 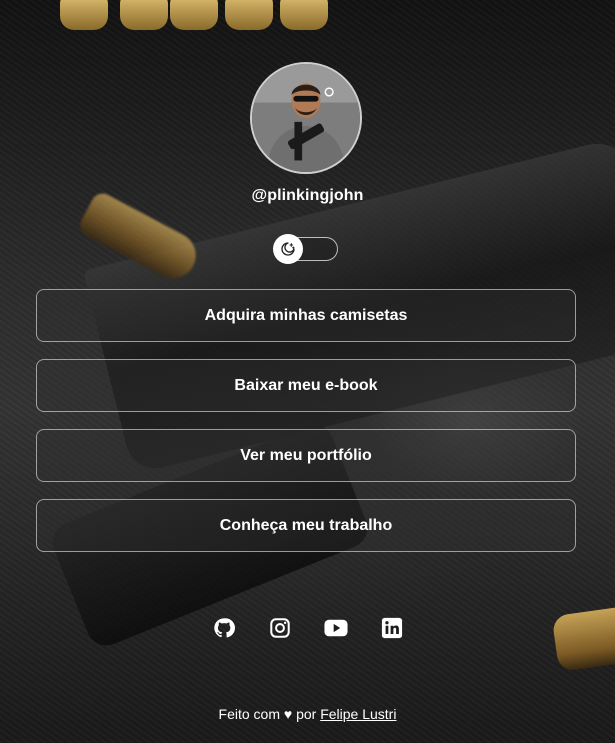 What do you see at coordinates (305, 249) in the screenshot?
I see `theme-toggle` at bounding box center [305, 249].